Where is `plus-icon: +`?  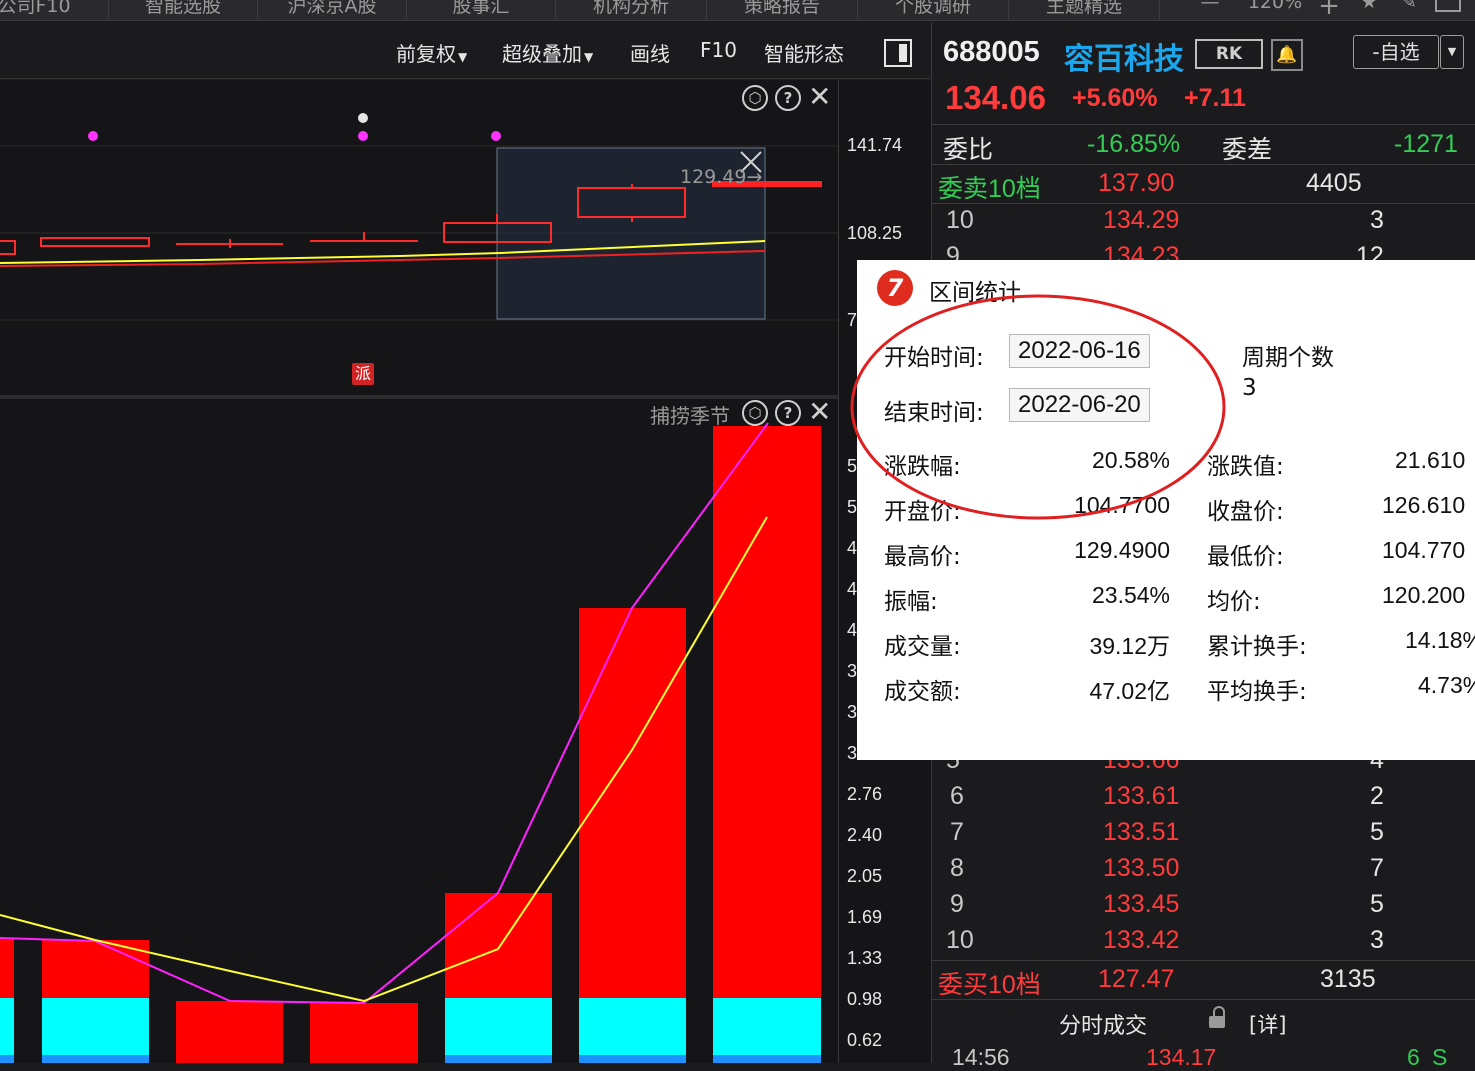 plus-icon: + is located at coordinates (1329, 10).